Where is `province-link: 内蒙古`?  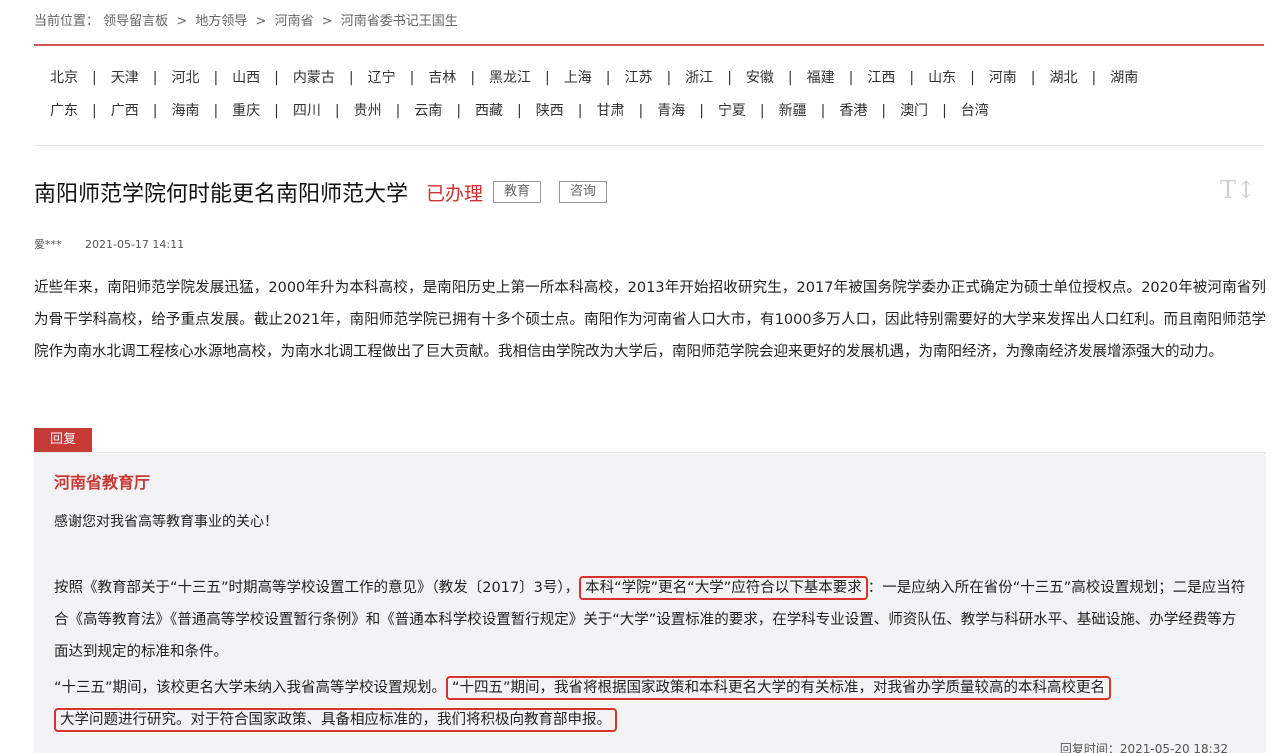
province-link: 内蒙古 is located at coordinates (314, 78).